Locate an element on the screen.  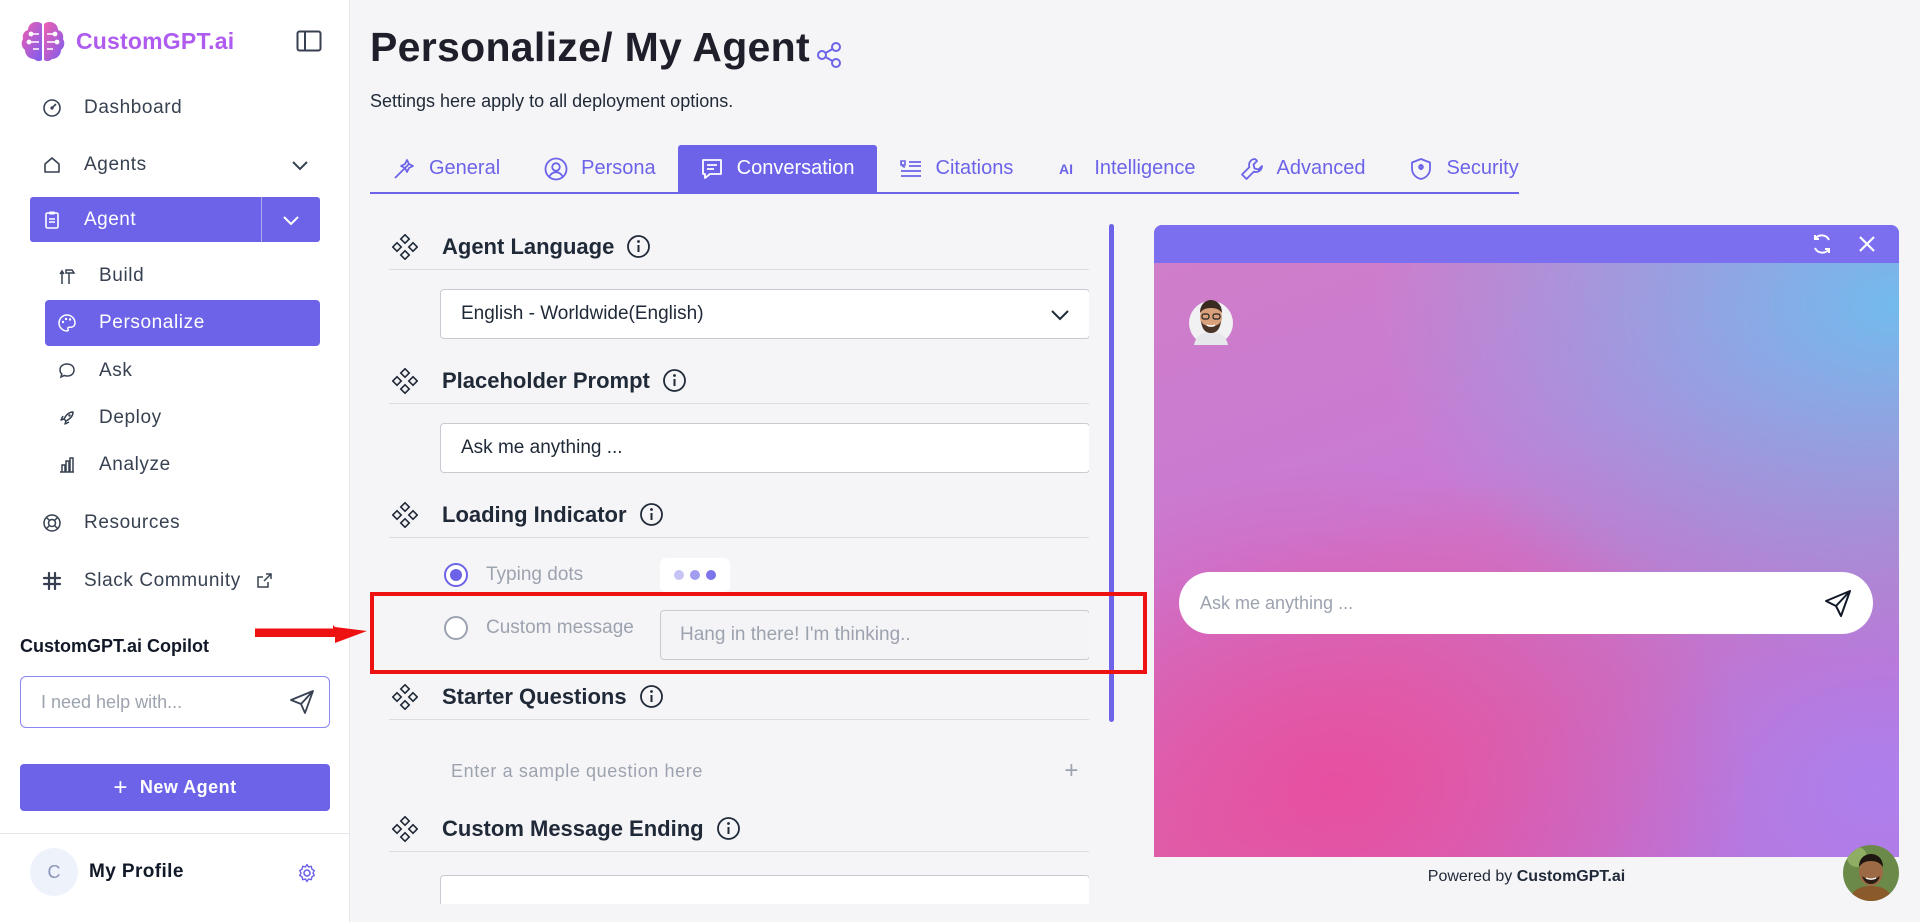
clipboard-icon is located at coordinates (52, 220).